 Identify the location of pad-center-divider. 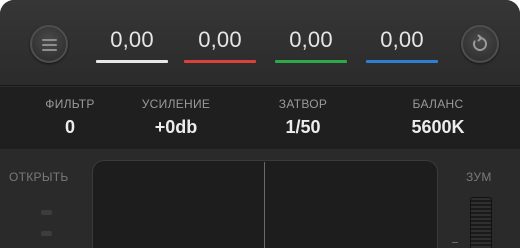
(264, 205).